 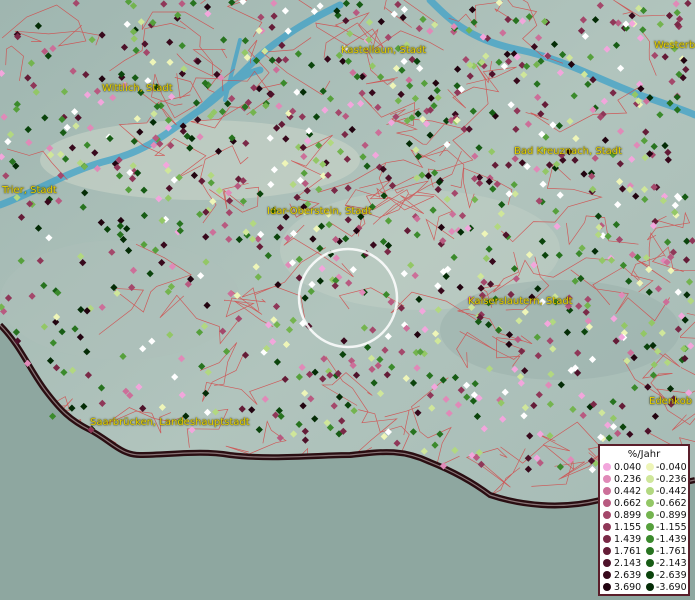 I want to click on legend-label-negative: -0.236, so click(x=671, y=479).